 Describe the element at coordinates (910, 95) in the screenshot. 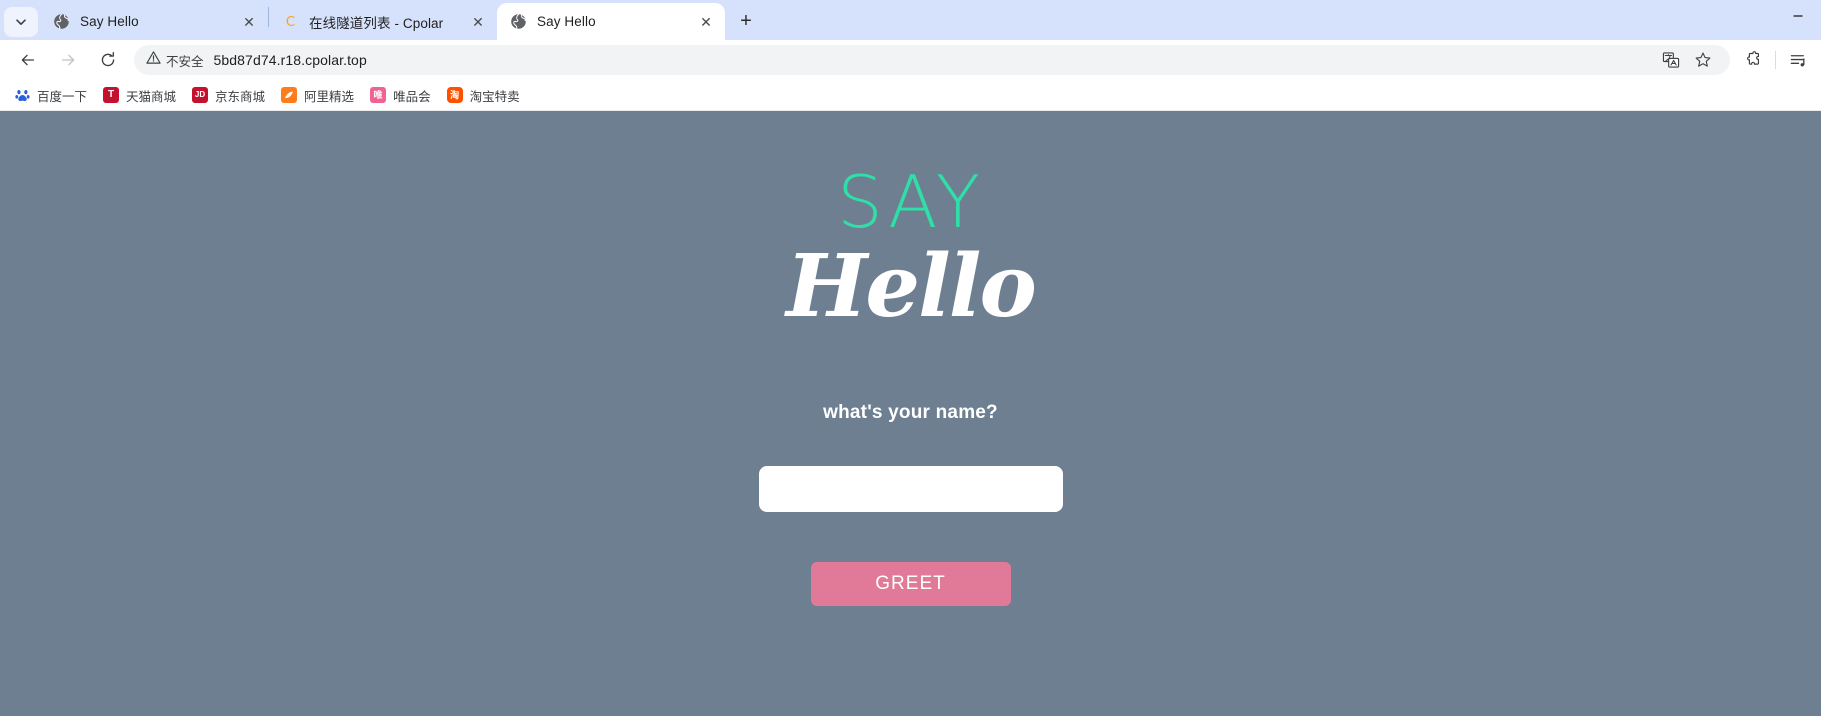

I see `bookmarks-bar: 百度一下 T 天猫商城 JD 京东商城 阿里精选 唯 唯品会 淘 淘宝特卖` at that location.